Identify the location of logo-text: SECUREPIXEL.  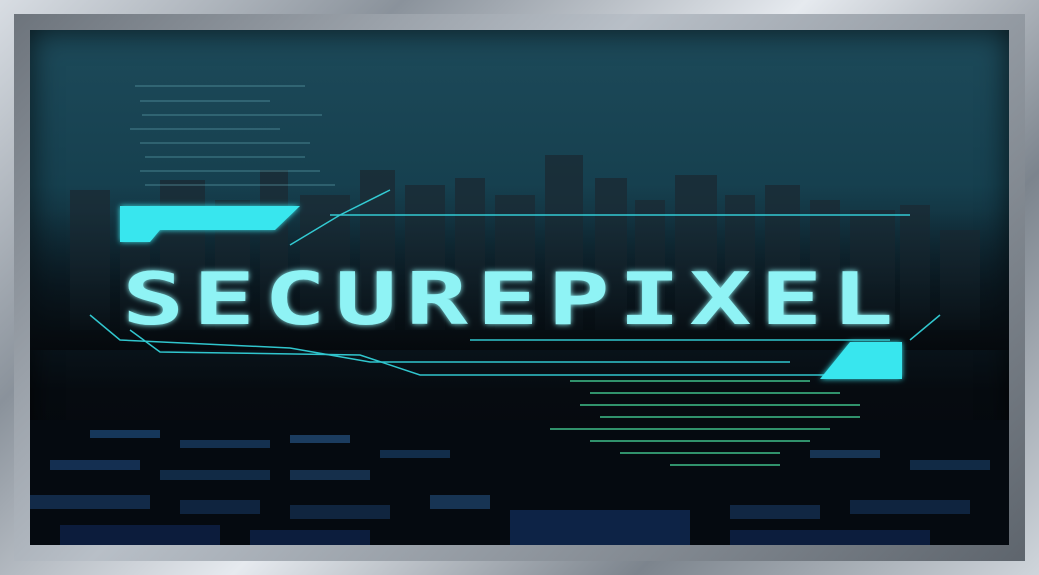
(512, 299).